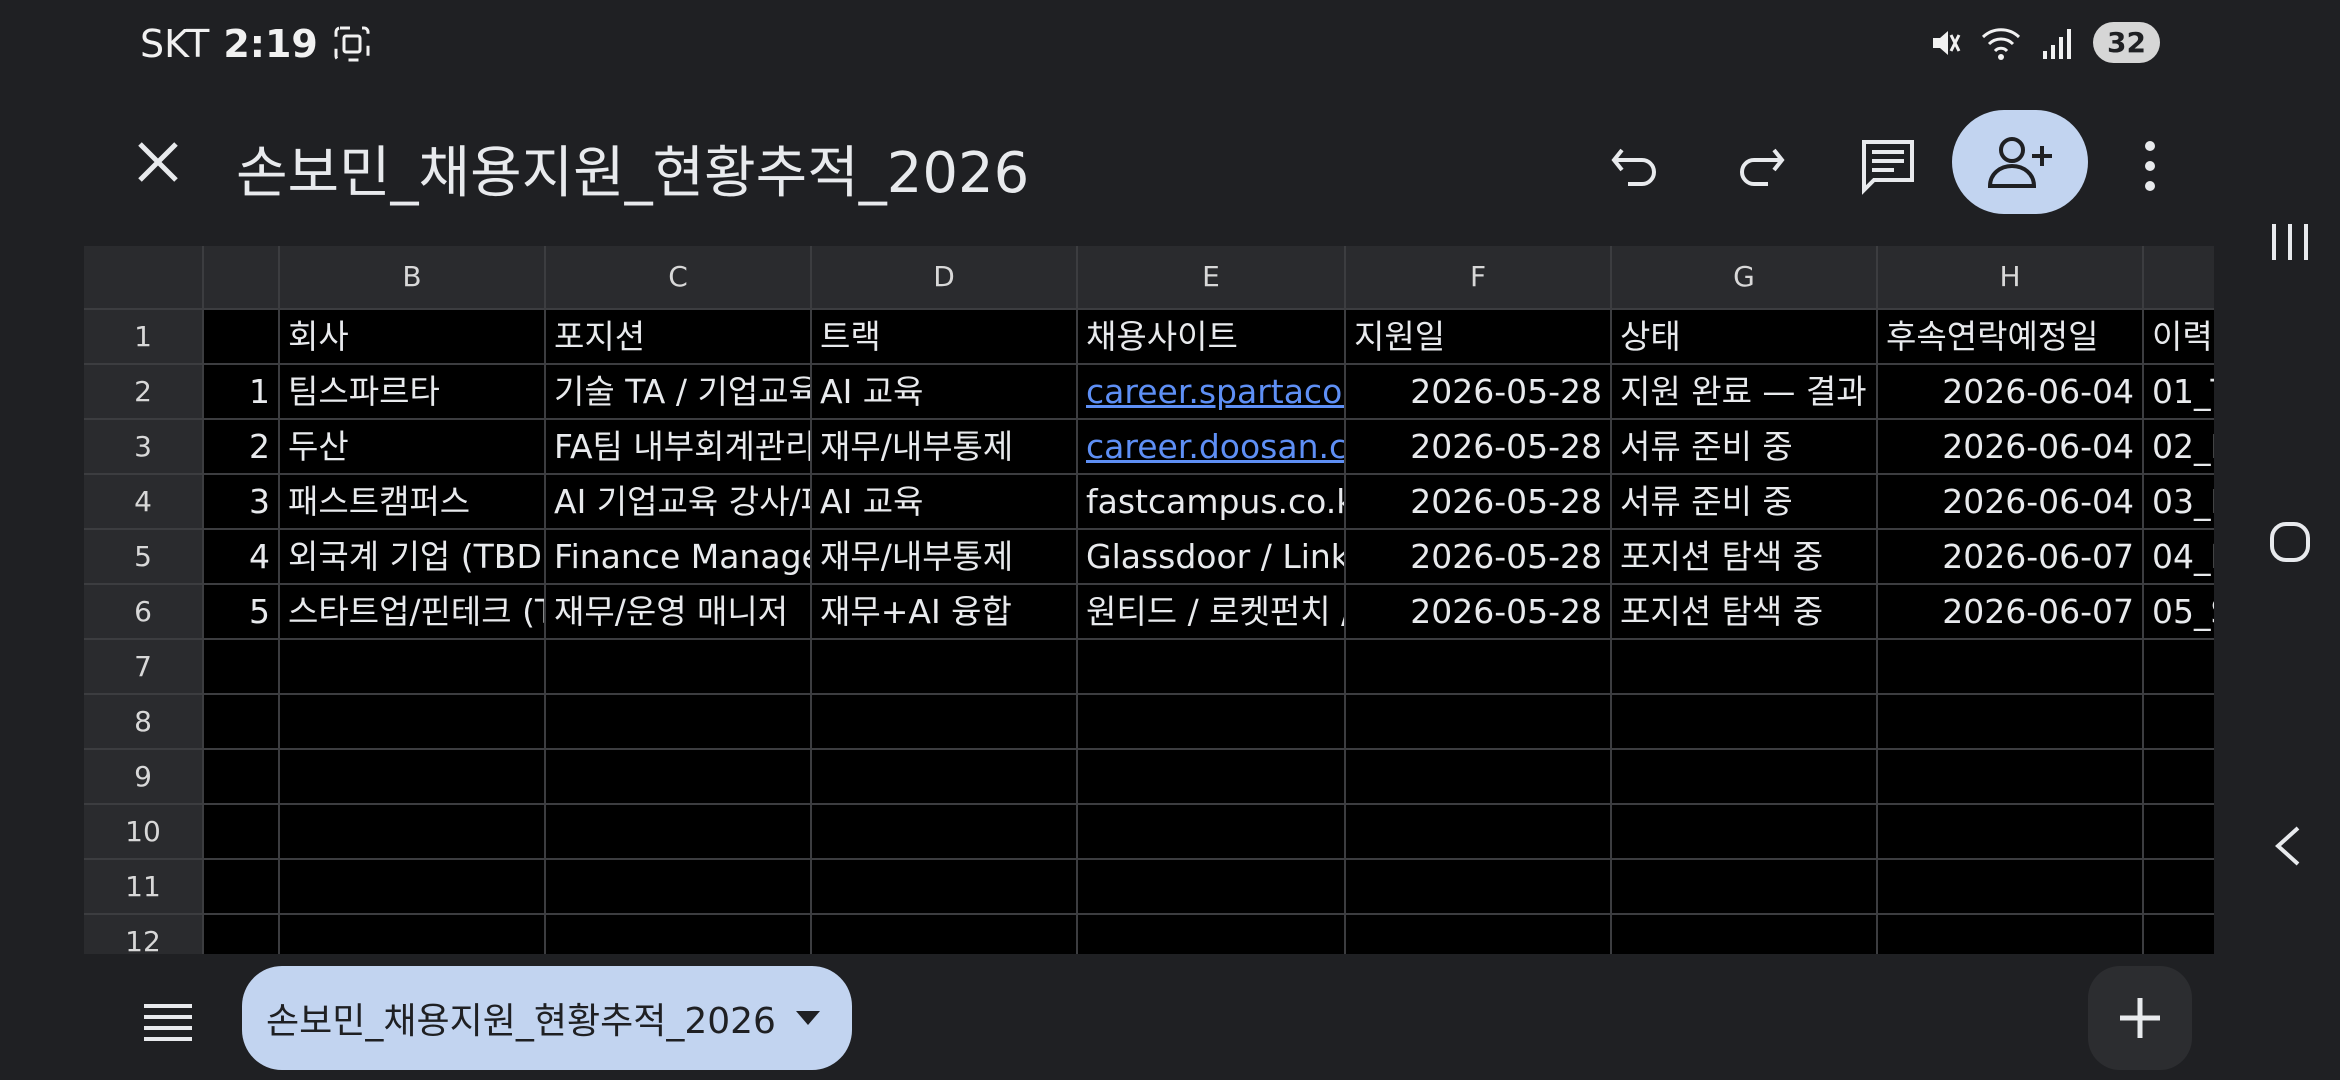 The image size is (2340, 1080). Describe the element at coordinates (679, 337) in the screenshot. I see `cell: 포지션` at that location.